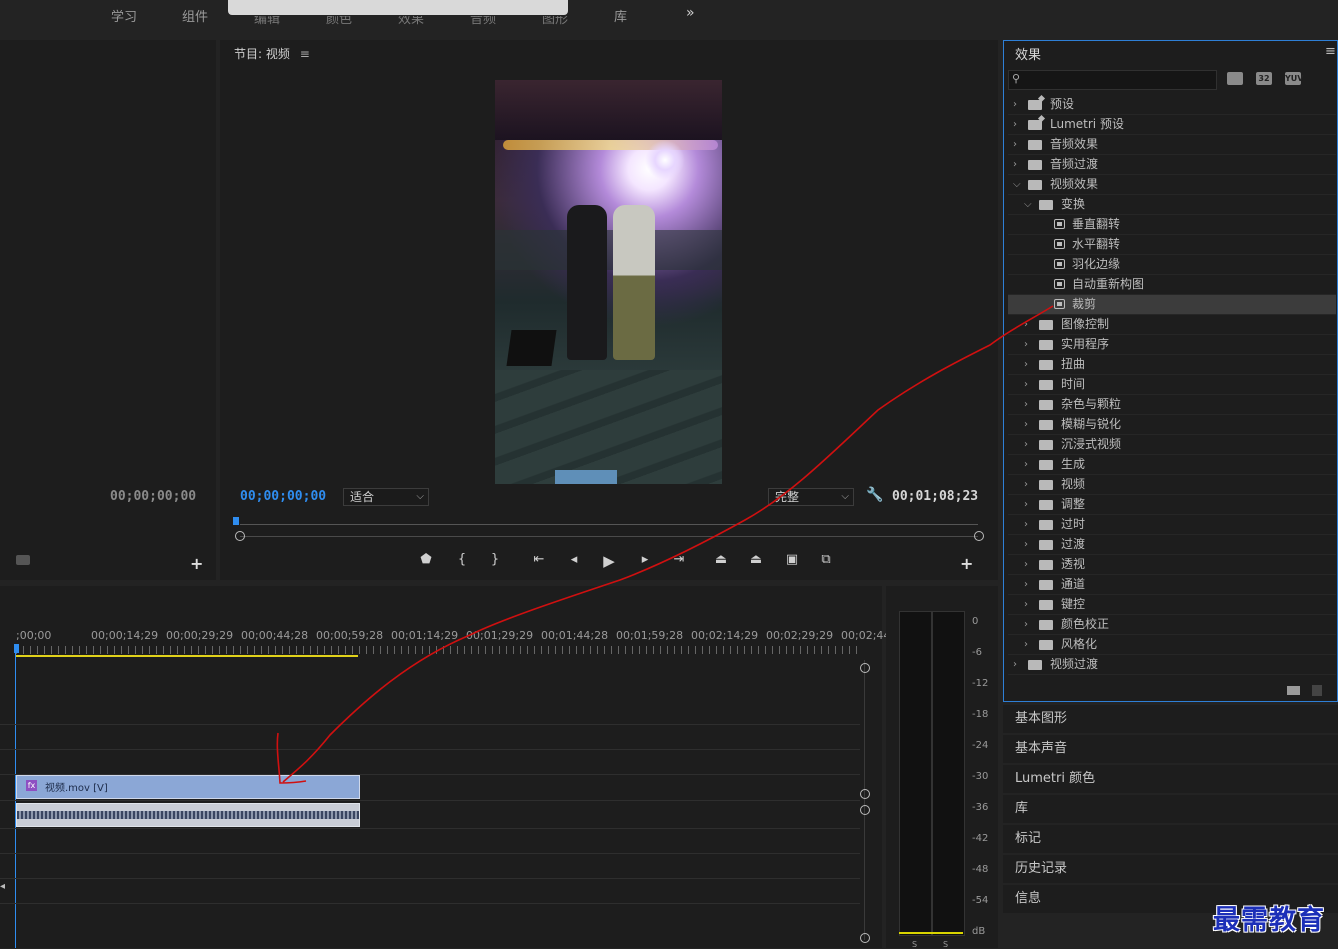 Image resolution: width=1338 pixels, height=949 pixels. Describe the element at coordinates (609, 561) in the screenshot. I see `play-icon: ▶` at that location.